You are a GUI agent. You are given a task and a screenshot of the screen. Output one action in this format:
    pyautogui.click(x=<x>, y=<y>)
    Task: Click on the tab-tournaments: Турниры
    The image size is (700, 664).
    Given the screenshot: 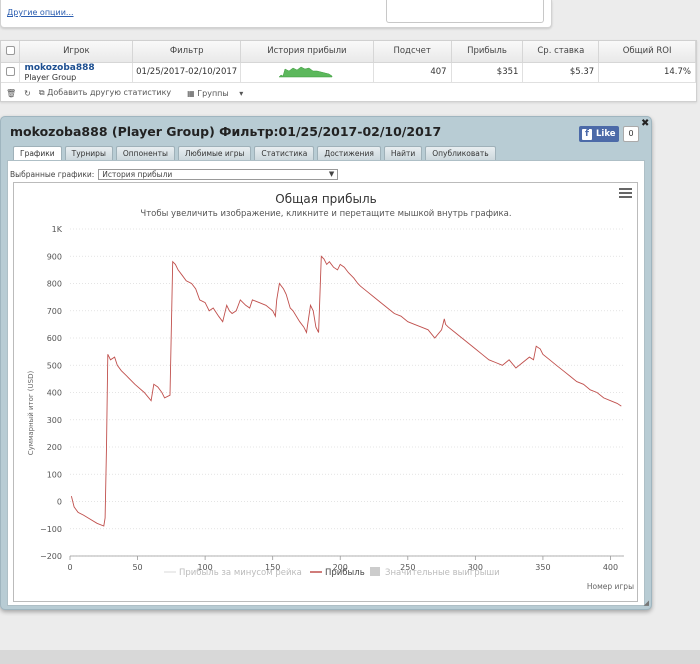 What is the action you would take?
    pyautogui.click(x=88, y=153)
    